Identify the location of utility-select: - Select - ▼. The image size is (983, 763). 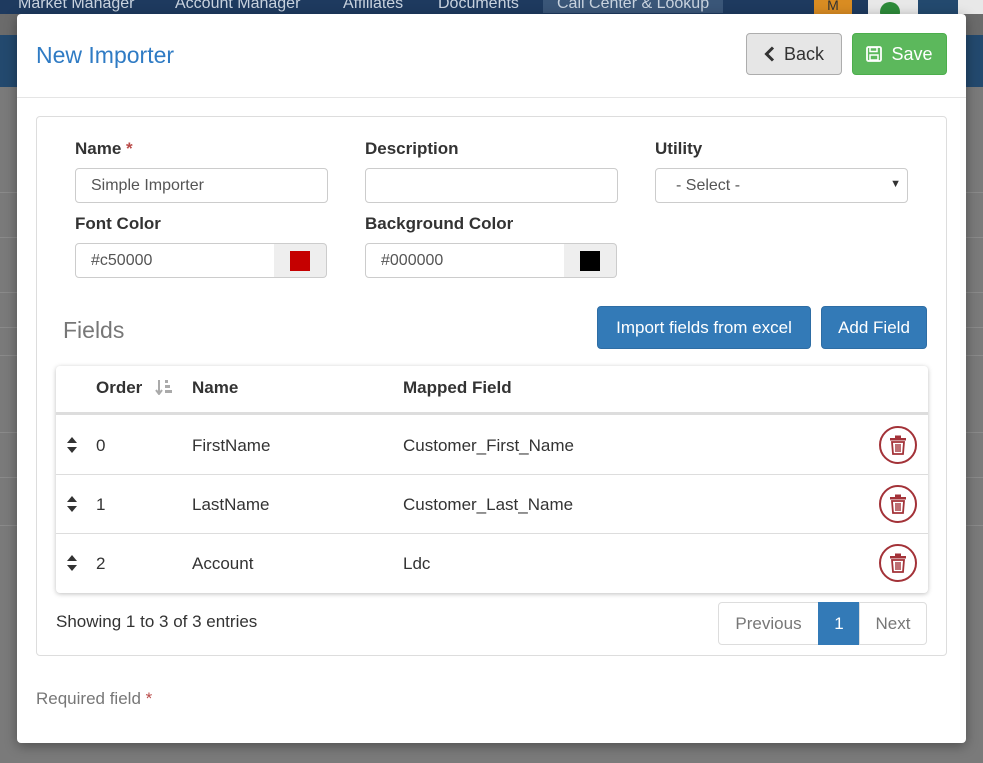
(781, 185).